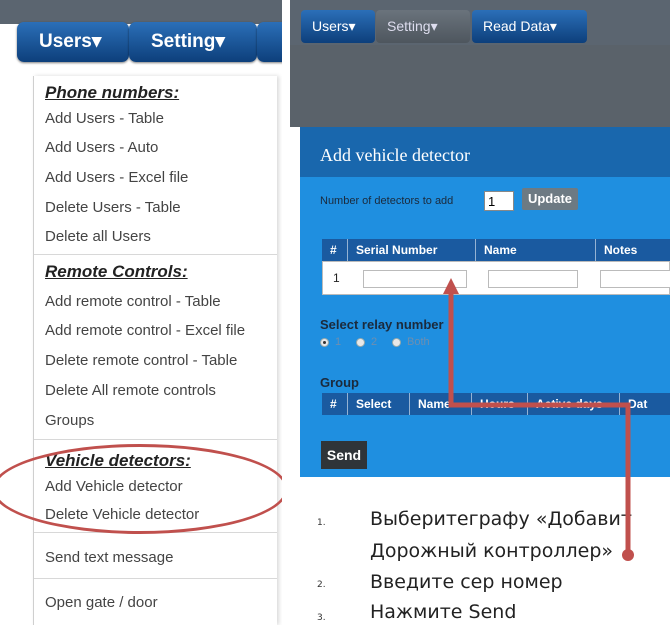 This screenshot has height=625, width=670. Describe the element at coordinates (344, 455) in the screenshot. I see `send-button: Send` at that location.